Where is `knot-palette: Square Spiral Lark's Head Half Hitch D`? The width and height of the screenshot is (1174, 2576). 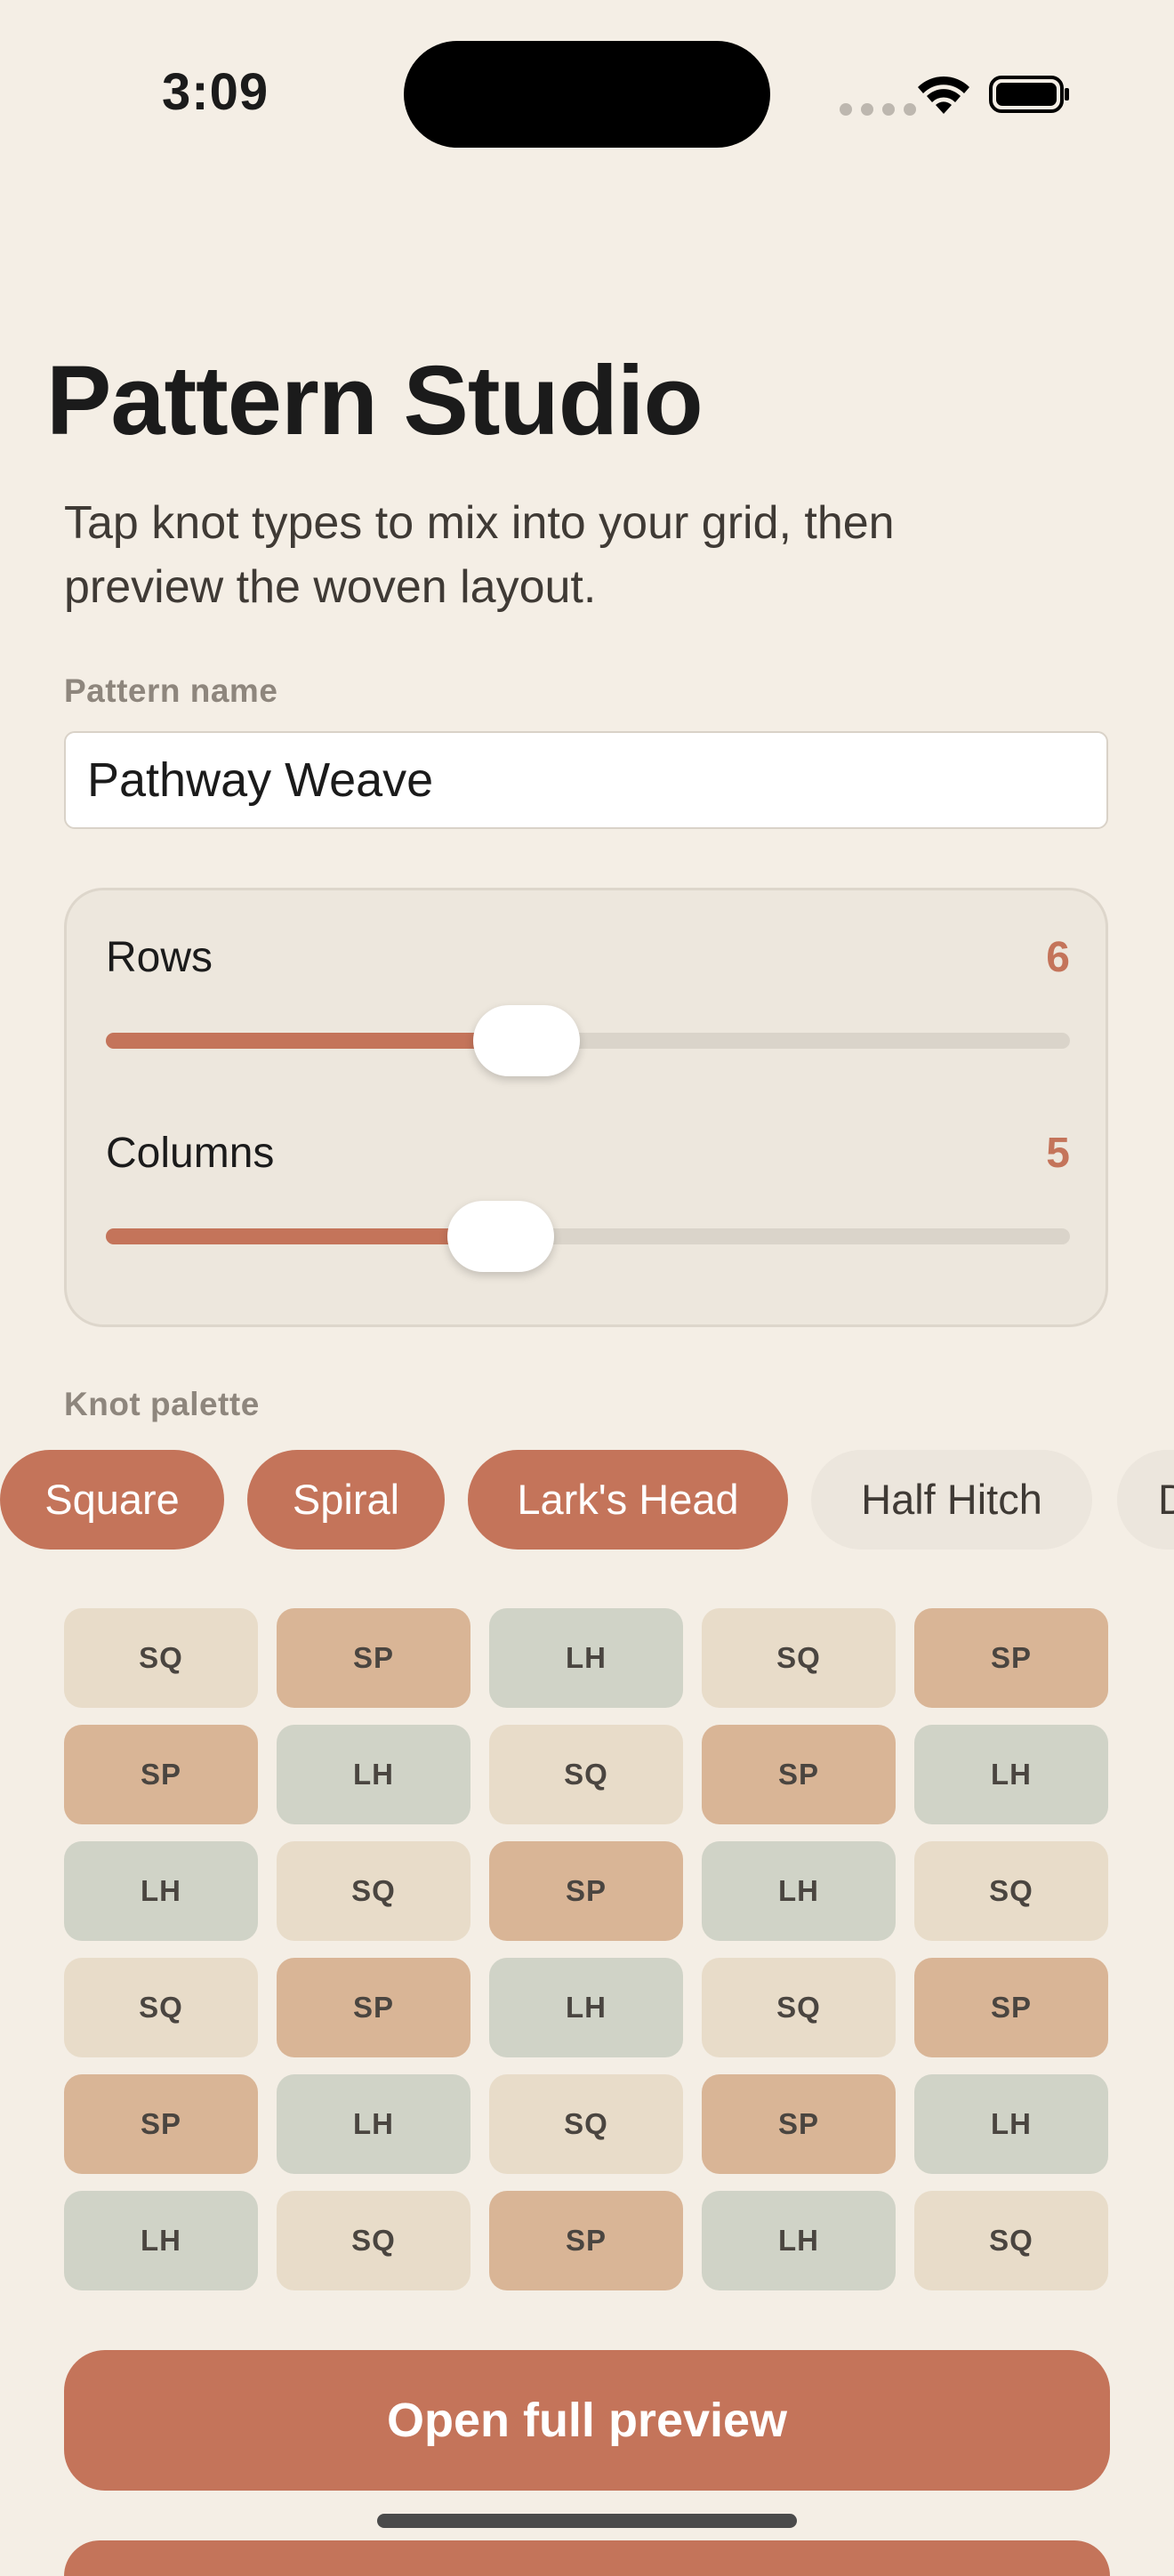 knot-palette: Square Spiral Lark's Head Half Hitch D is located at coordinates (587, 1500).